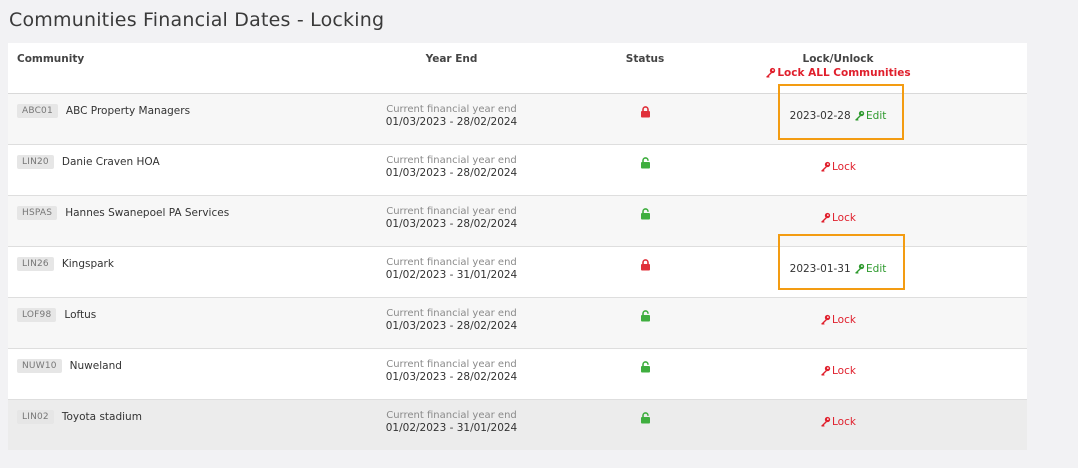 This screenshot has width=1078, height=468. I want to click on community-name: Toyota stadium, so click(101, 417).